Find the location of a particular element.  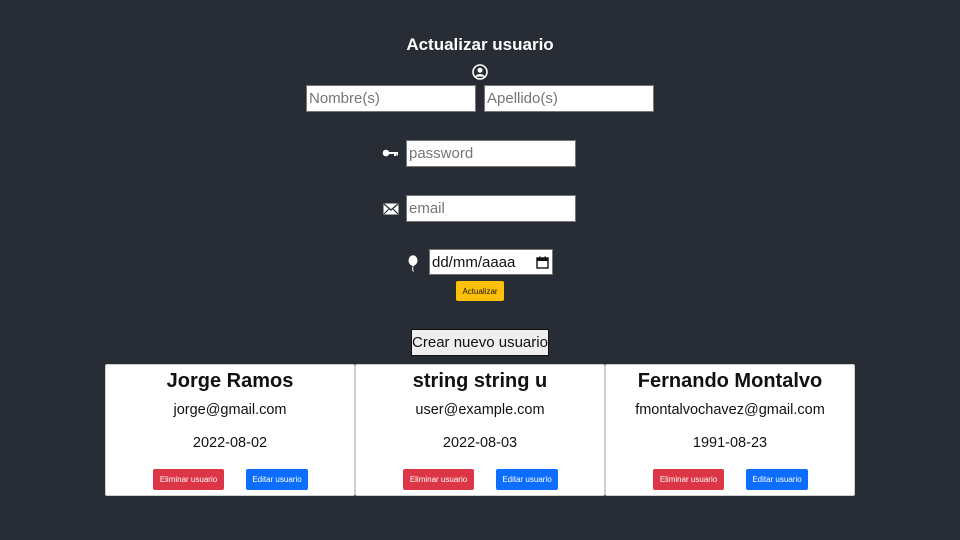

date-placeholder: dd/mm/aaaa is located at coordinates (474, 262).